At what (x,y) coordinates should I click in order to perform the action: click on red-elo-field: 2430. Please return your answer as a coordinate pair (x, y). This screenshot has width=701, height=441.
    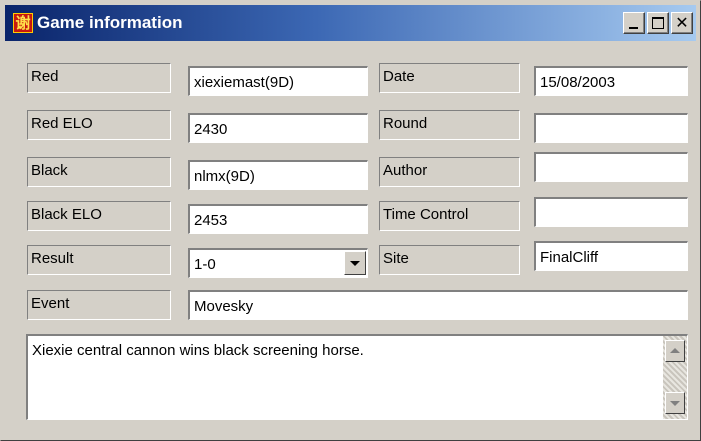
    Looking at the image, I should click on (278, 128).